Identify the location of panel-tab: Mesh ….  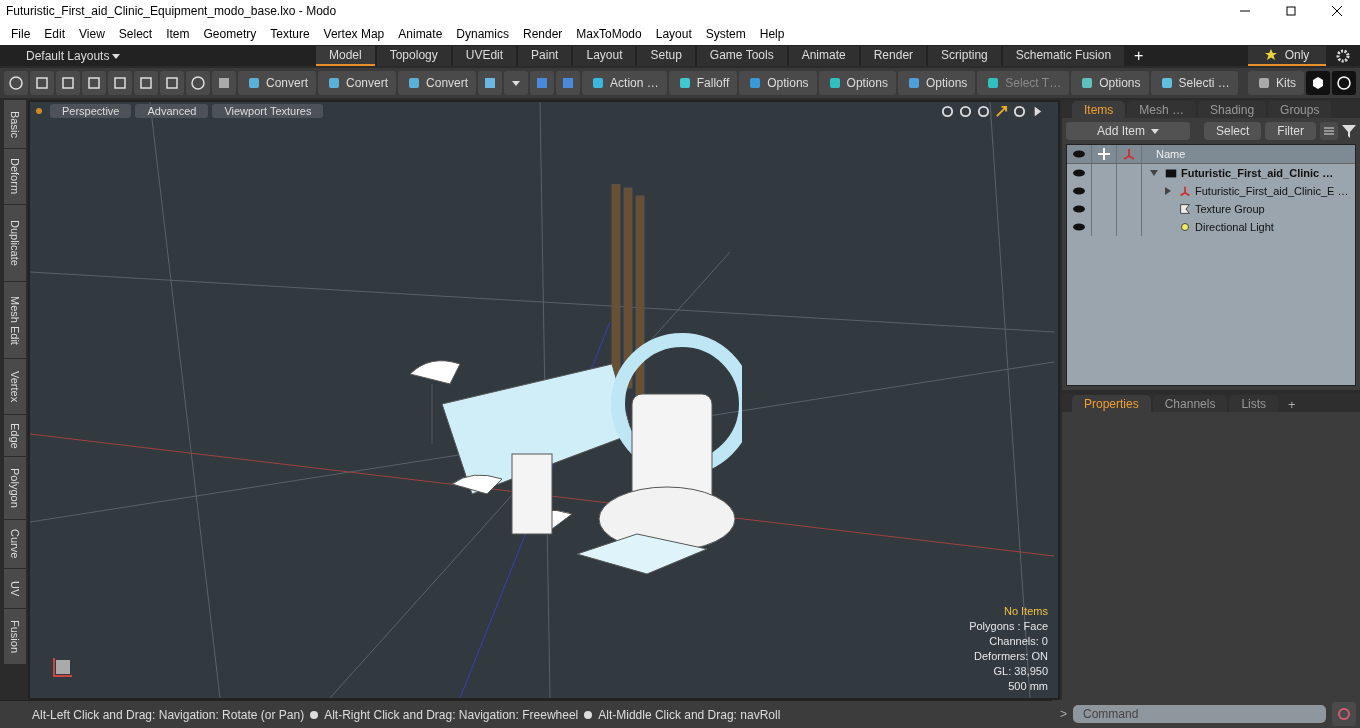
(1162, 109).